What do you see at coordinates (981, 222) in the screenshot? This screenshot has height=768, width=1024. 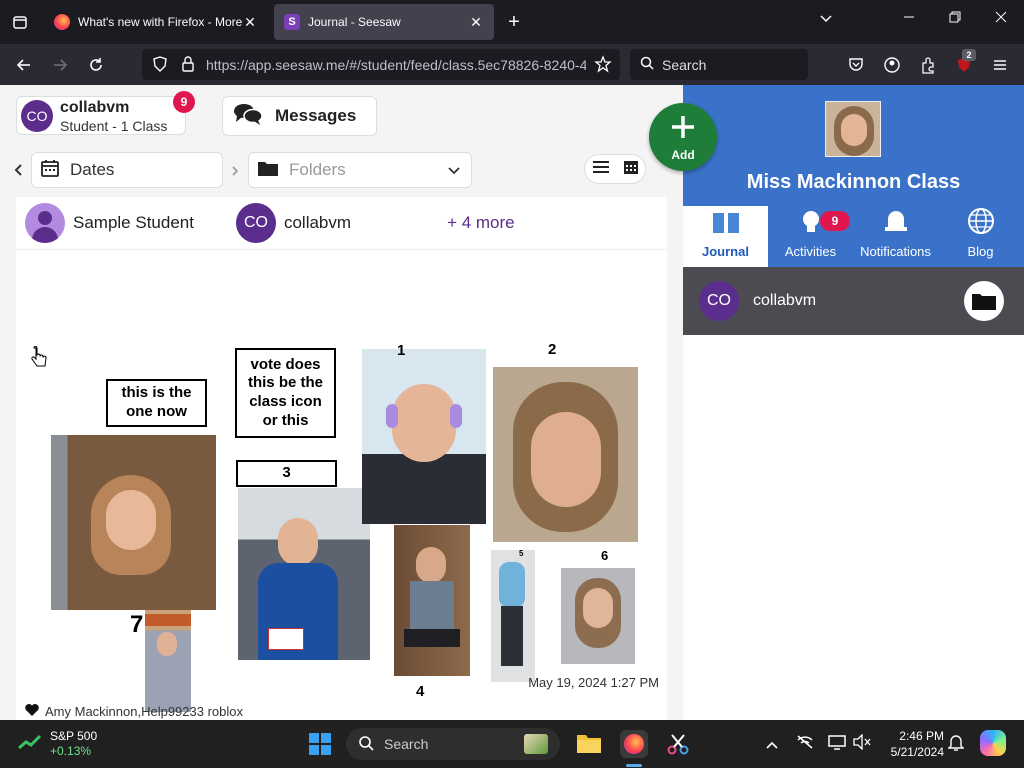 I see `globe-icon` at bounding box center [981, 222].